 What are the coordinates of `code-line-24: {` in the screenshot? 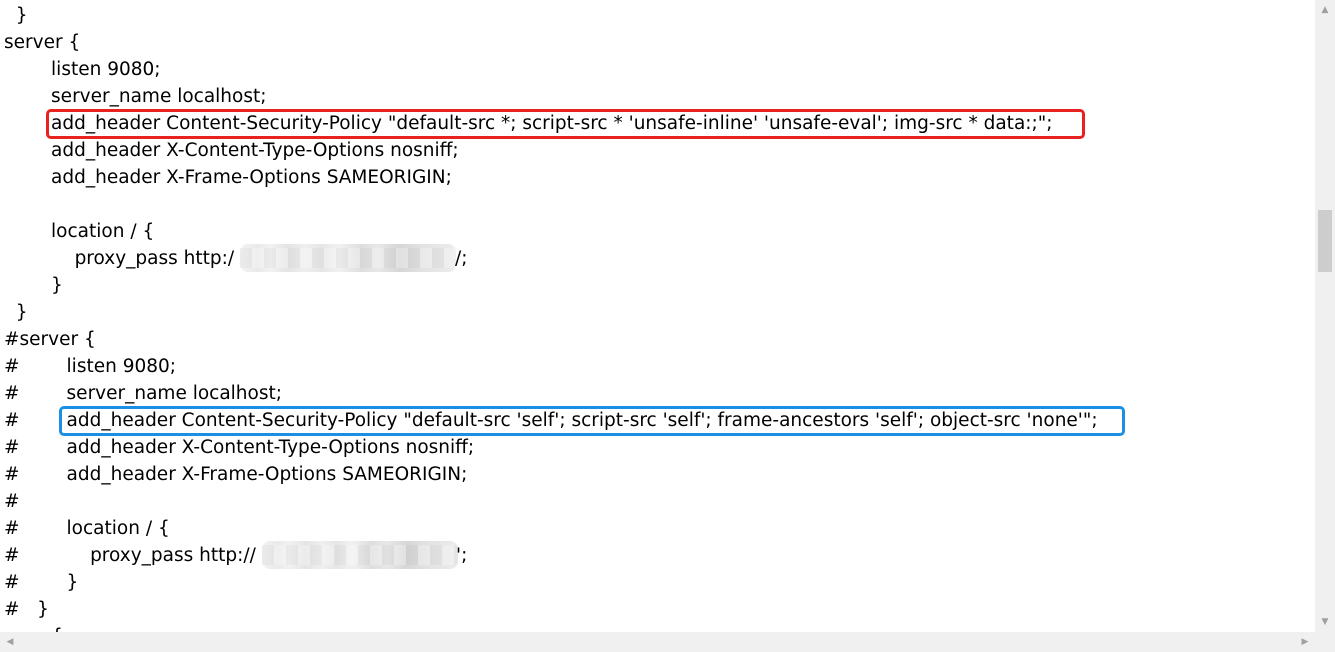 It's located at (33, 627).